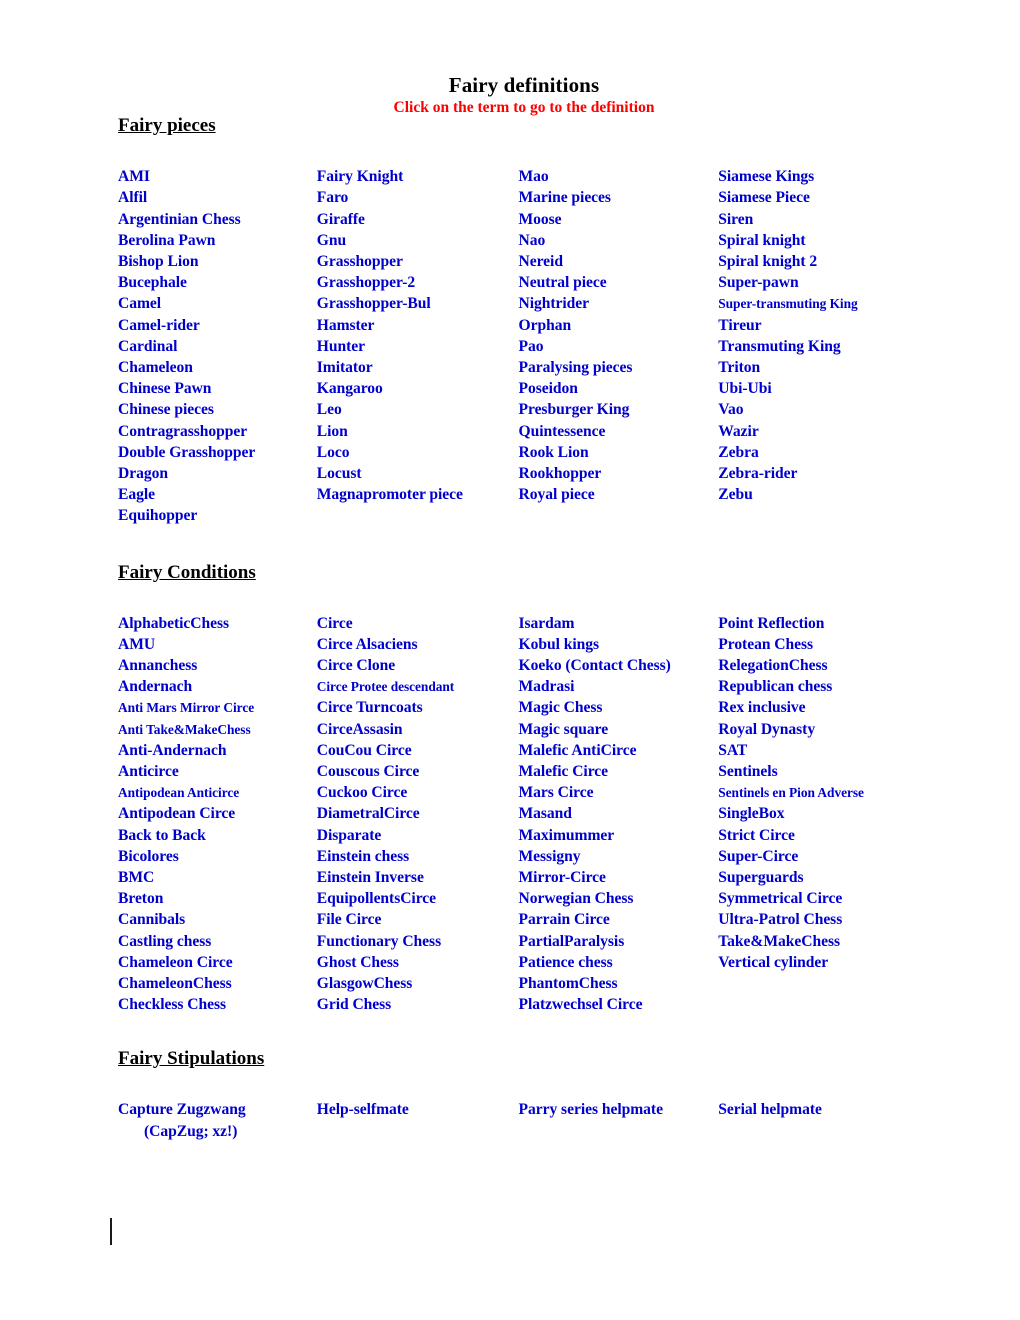 Image resolution: width=1020 pixels, height=1320 pixels. What do you see at coordinates (416, 729) in the screenshot?
I see `term-link: CirceAssasin` at bounding box center [416, 729].